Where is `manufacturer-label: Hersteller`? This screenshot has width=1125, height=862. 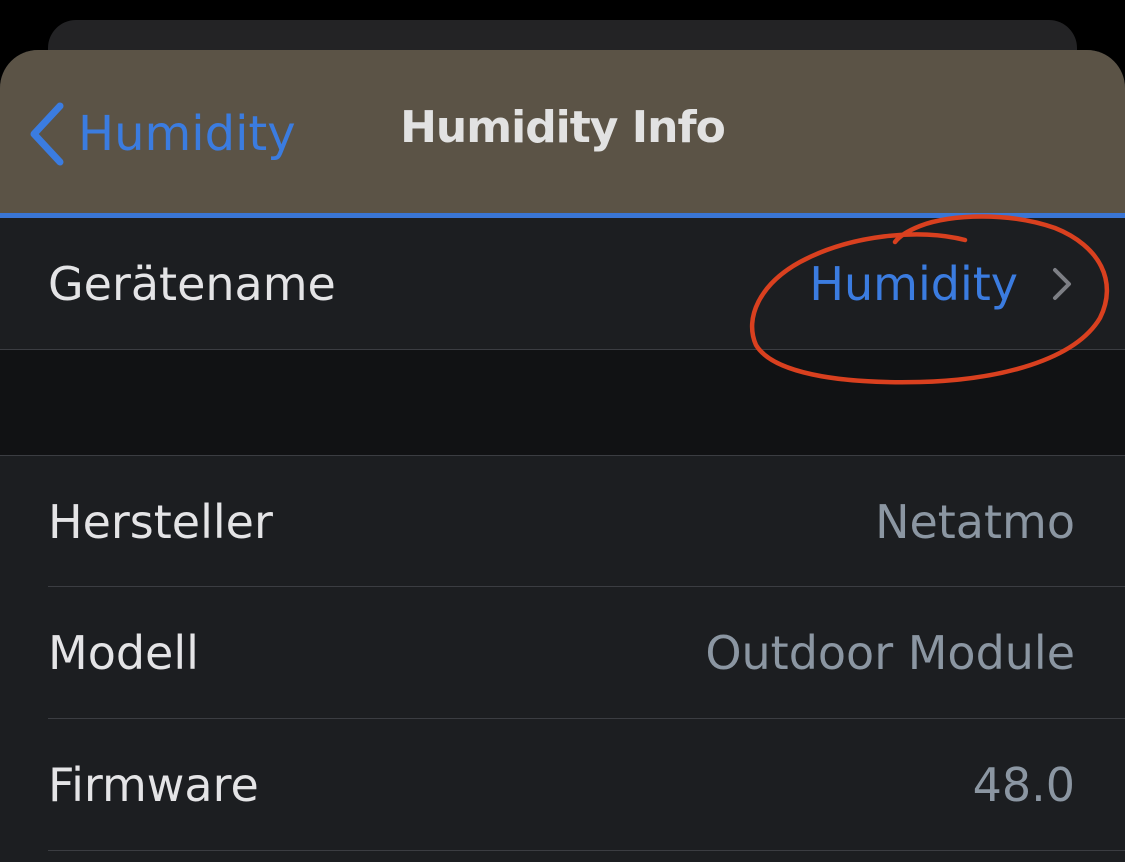
manufacturer-label: Hersteller is located at coordinates (160, 521).